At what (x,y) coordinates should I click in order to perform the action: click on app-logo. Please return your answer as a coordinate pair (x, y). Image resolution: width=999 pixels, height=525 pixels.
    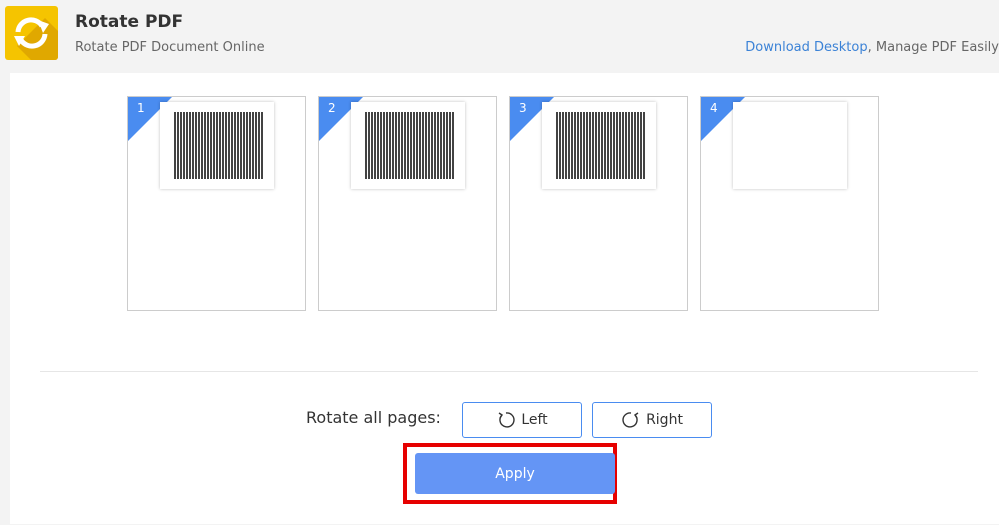
    Looking at the image, I should click on (31, 33).